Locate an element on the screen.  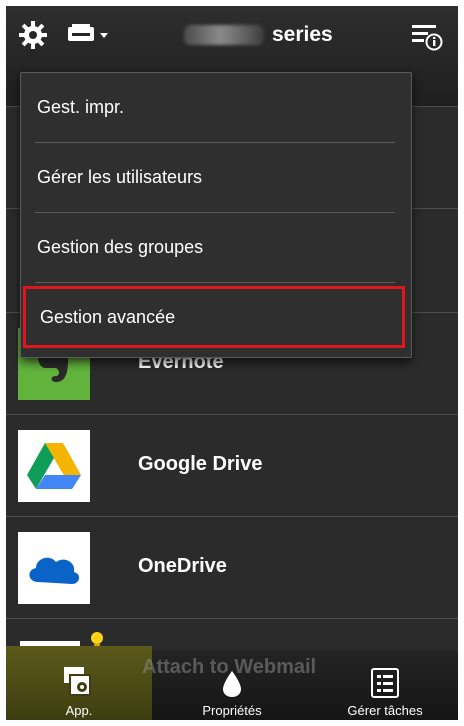
tab-label: Gérer tâches is located at coordinates (385, 710).